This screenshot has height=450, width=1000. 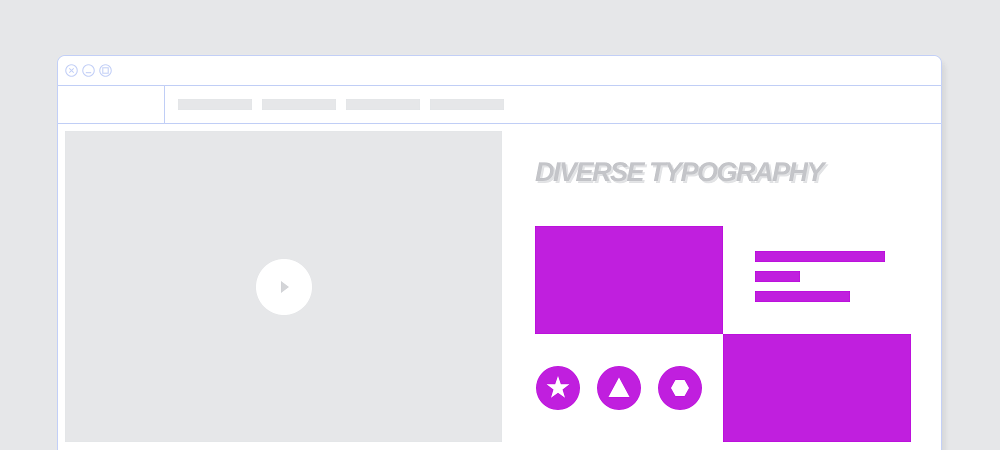 I want to click on minimize-icon, so click(x=88, y=70).